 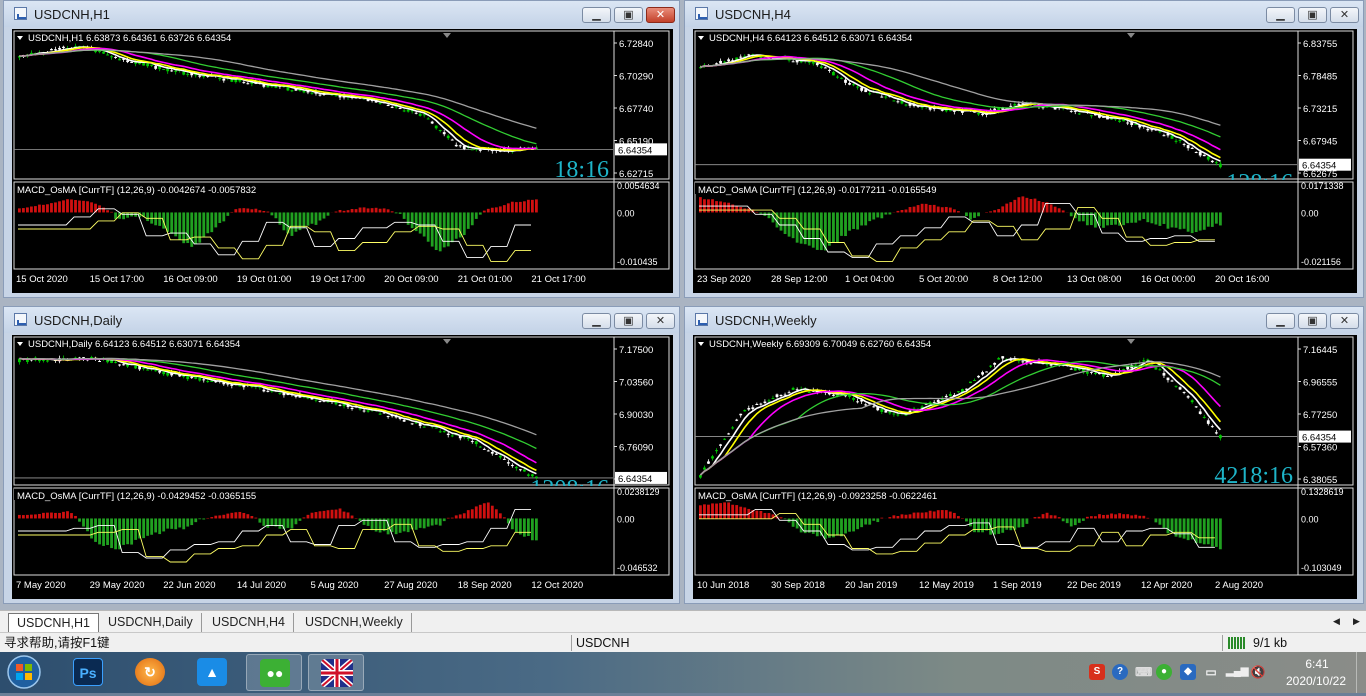 I want to click on time-axis-label: 14 Jul 2020, so click(x=261, y=585).